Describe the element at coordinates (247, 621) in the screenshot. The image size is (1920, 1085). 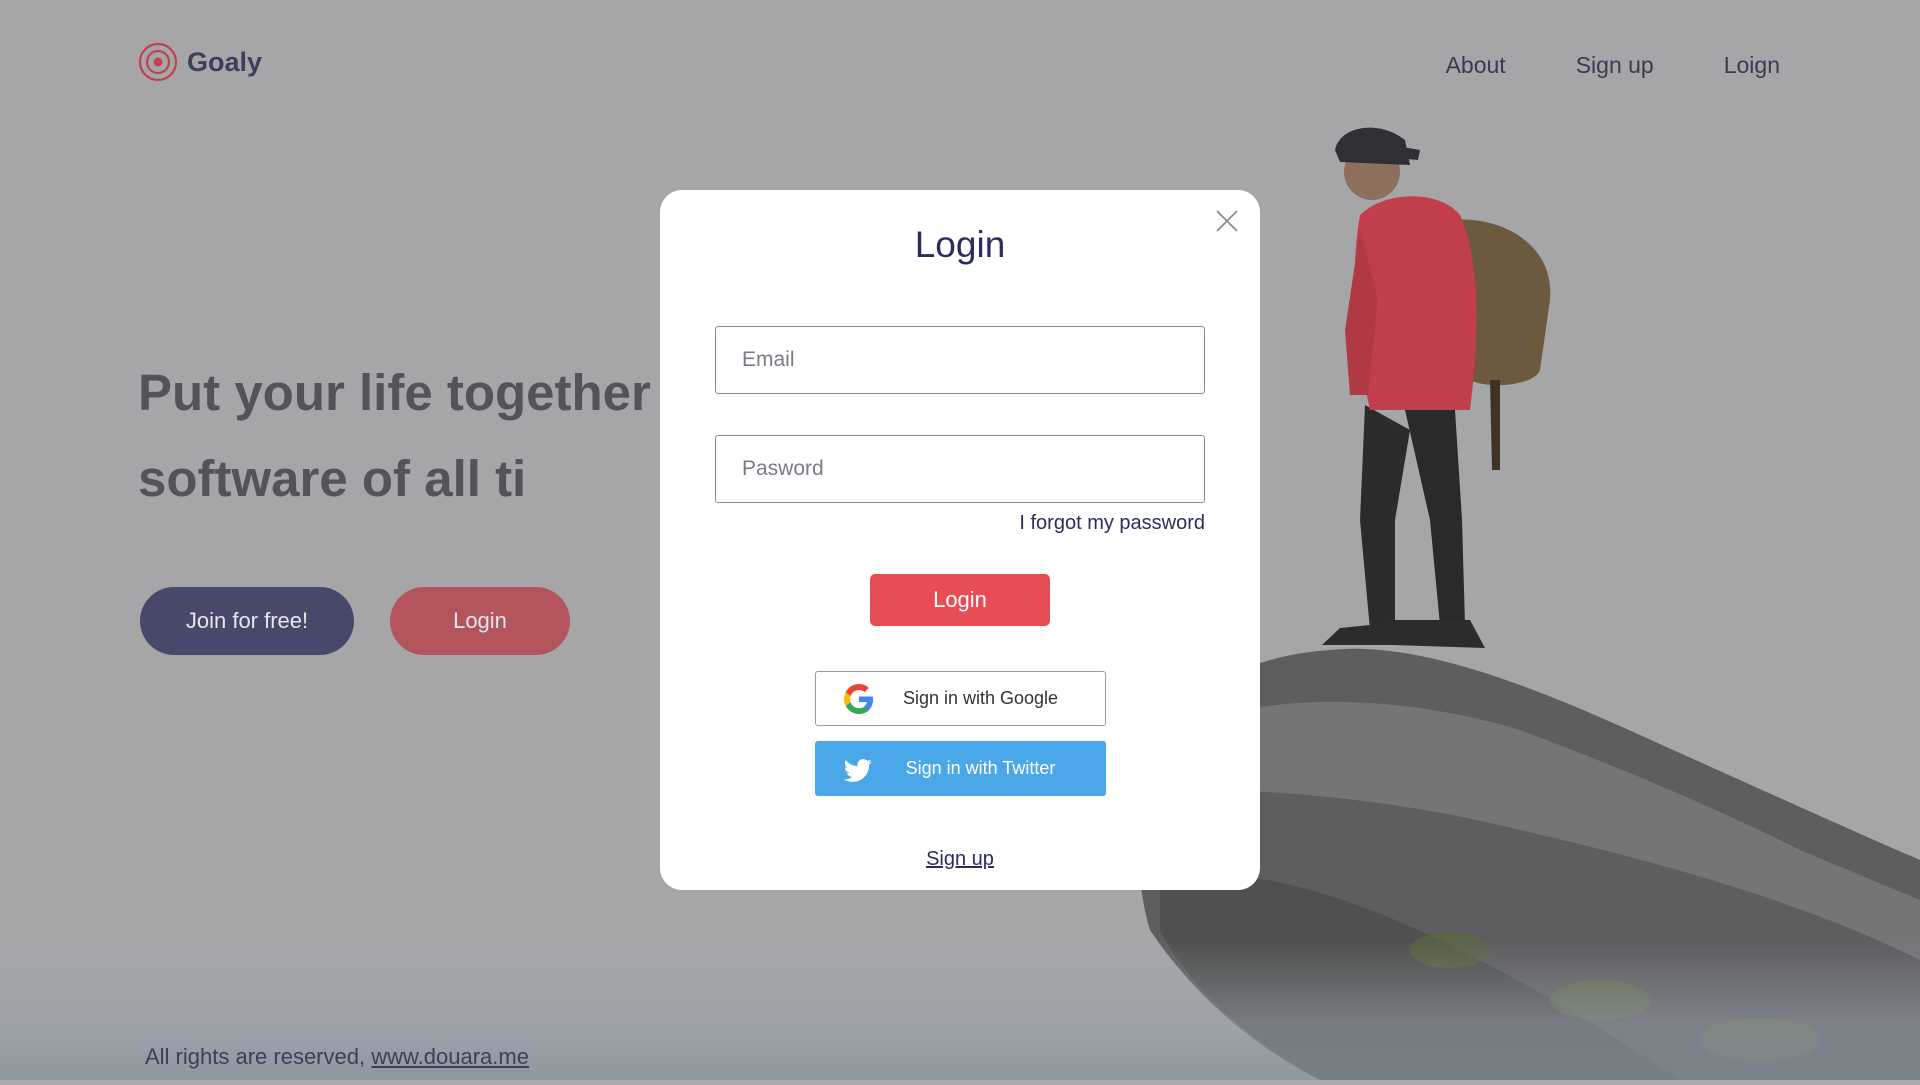
I see `join-for-free-button: Join for free!` at that location.